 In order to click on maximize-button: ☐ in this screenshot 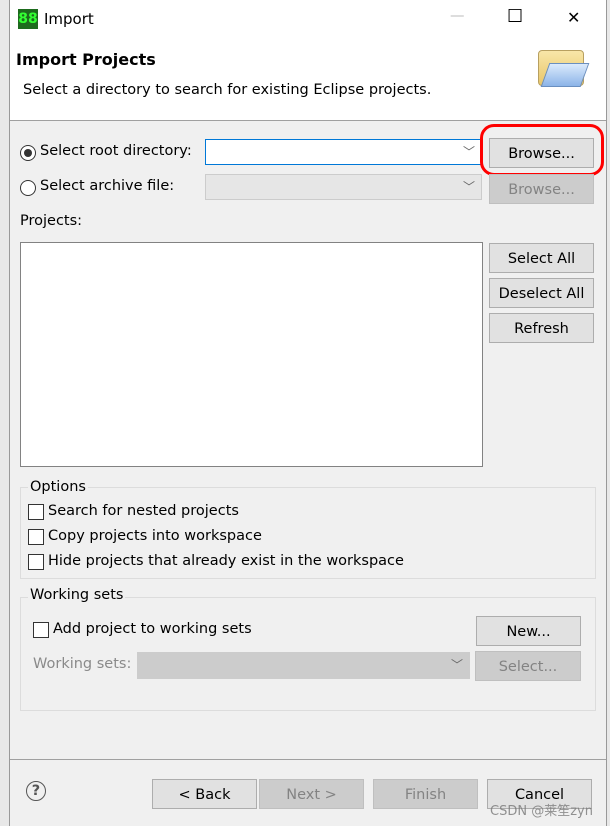, I will do `click(515, 16)`.